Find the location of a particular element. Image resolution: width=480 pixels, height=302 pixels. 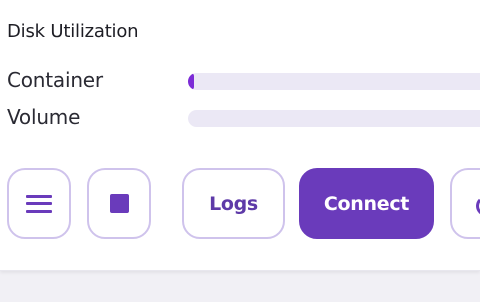

hamburger-menu-icon is located at coordinates (39, 203).